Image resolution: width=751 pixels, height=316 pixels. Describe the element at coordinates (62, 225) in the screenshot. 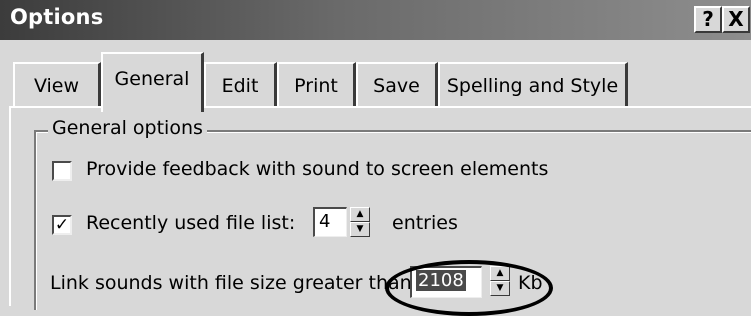

I see `recent-files-checkbox: ✓` at that location.